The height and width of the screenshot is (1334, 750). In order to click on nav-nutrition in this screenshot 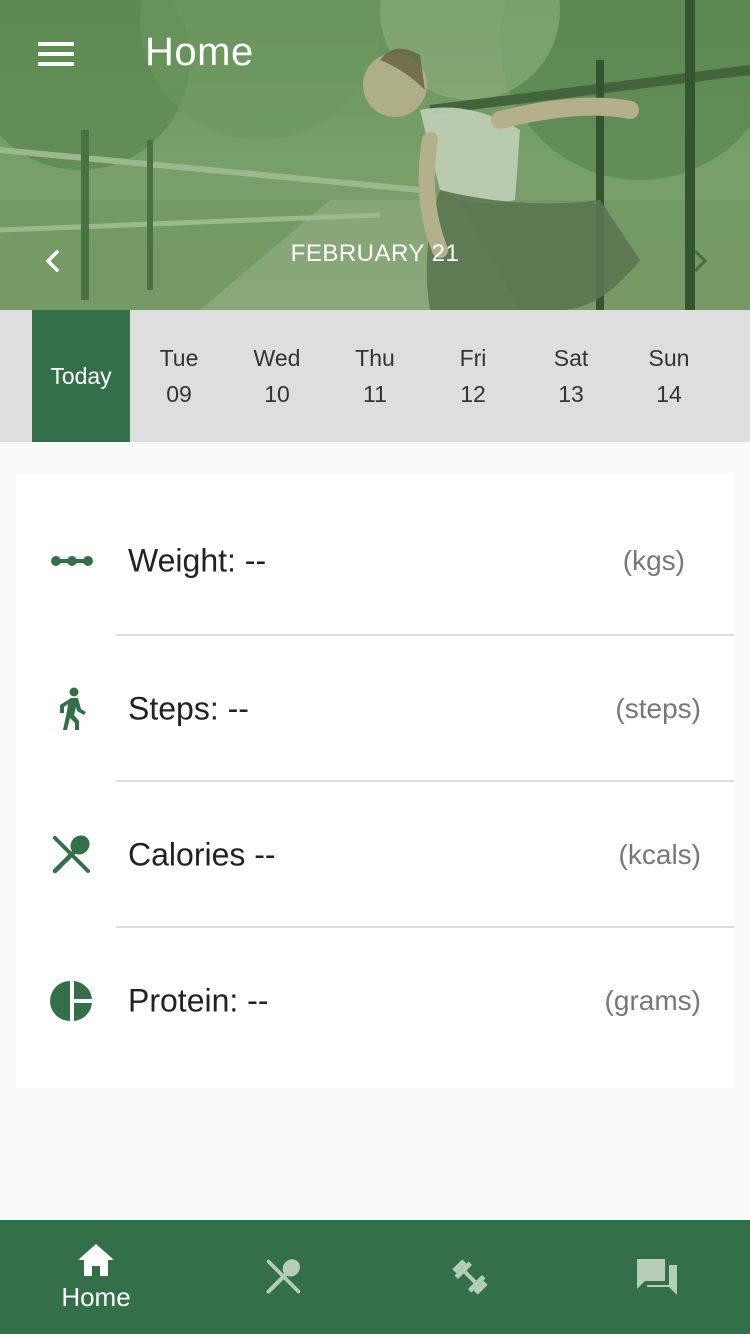, I will do `click(284, 1277)`.